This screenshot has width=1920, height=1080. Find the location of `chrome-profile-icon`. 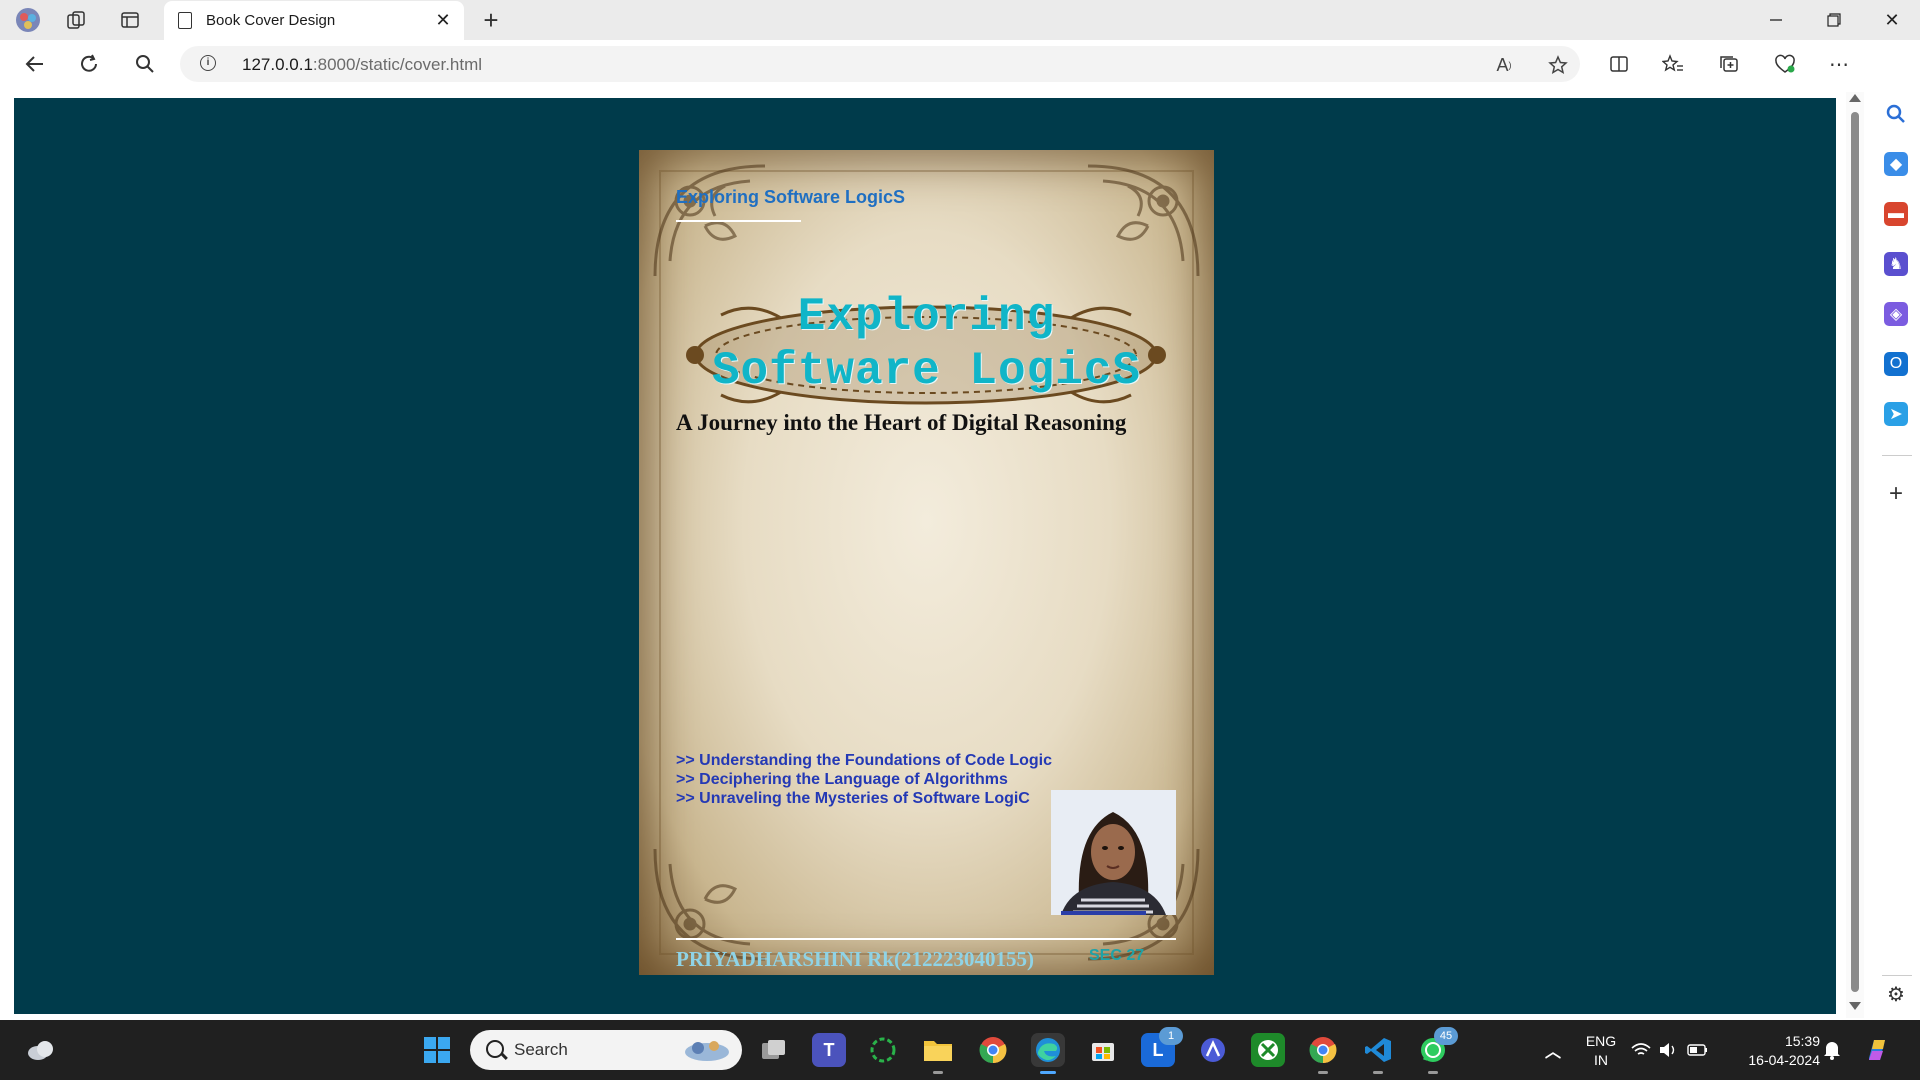

chrome-profile-icon is located at coordinates (1323, 1053).